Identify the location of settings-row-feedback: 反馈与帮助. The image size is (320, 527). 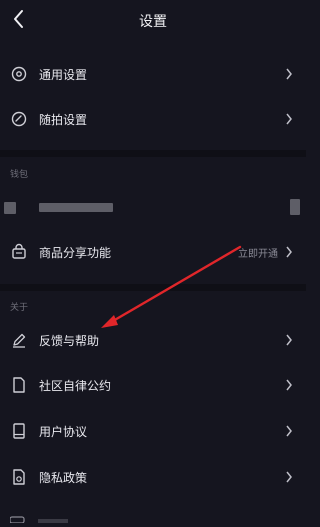
(153, 340).